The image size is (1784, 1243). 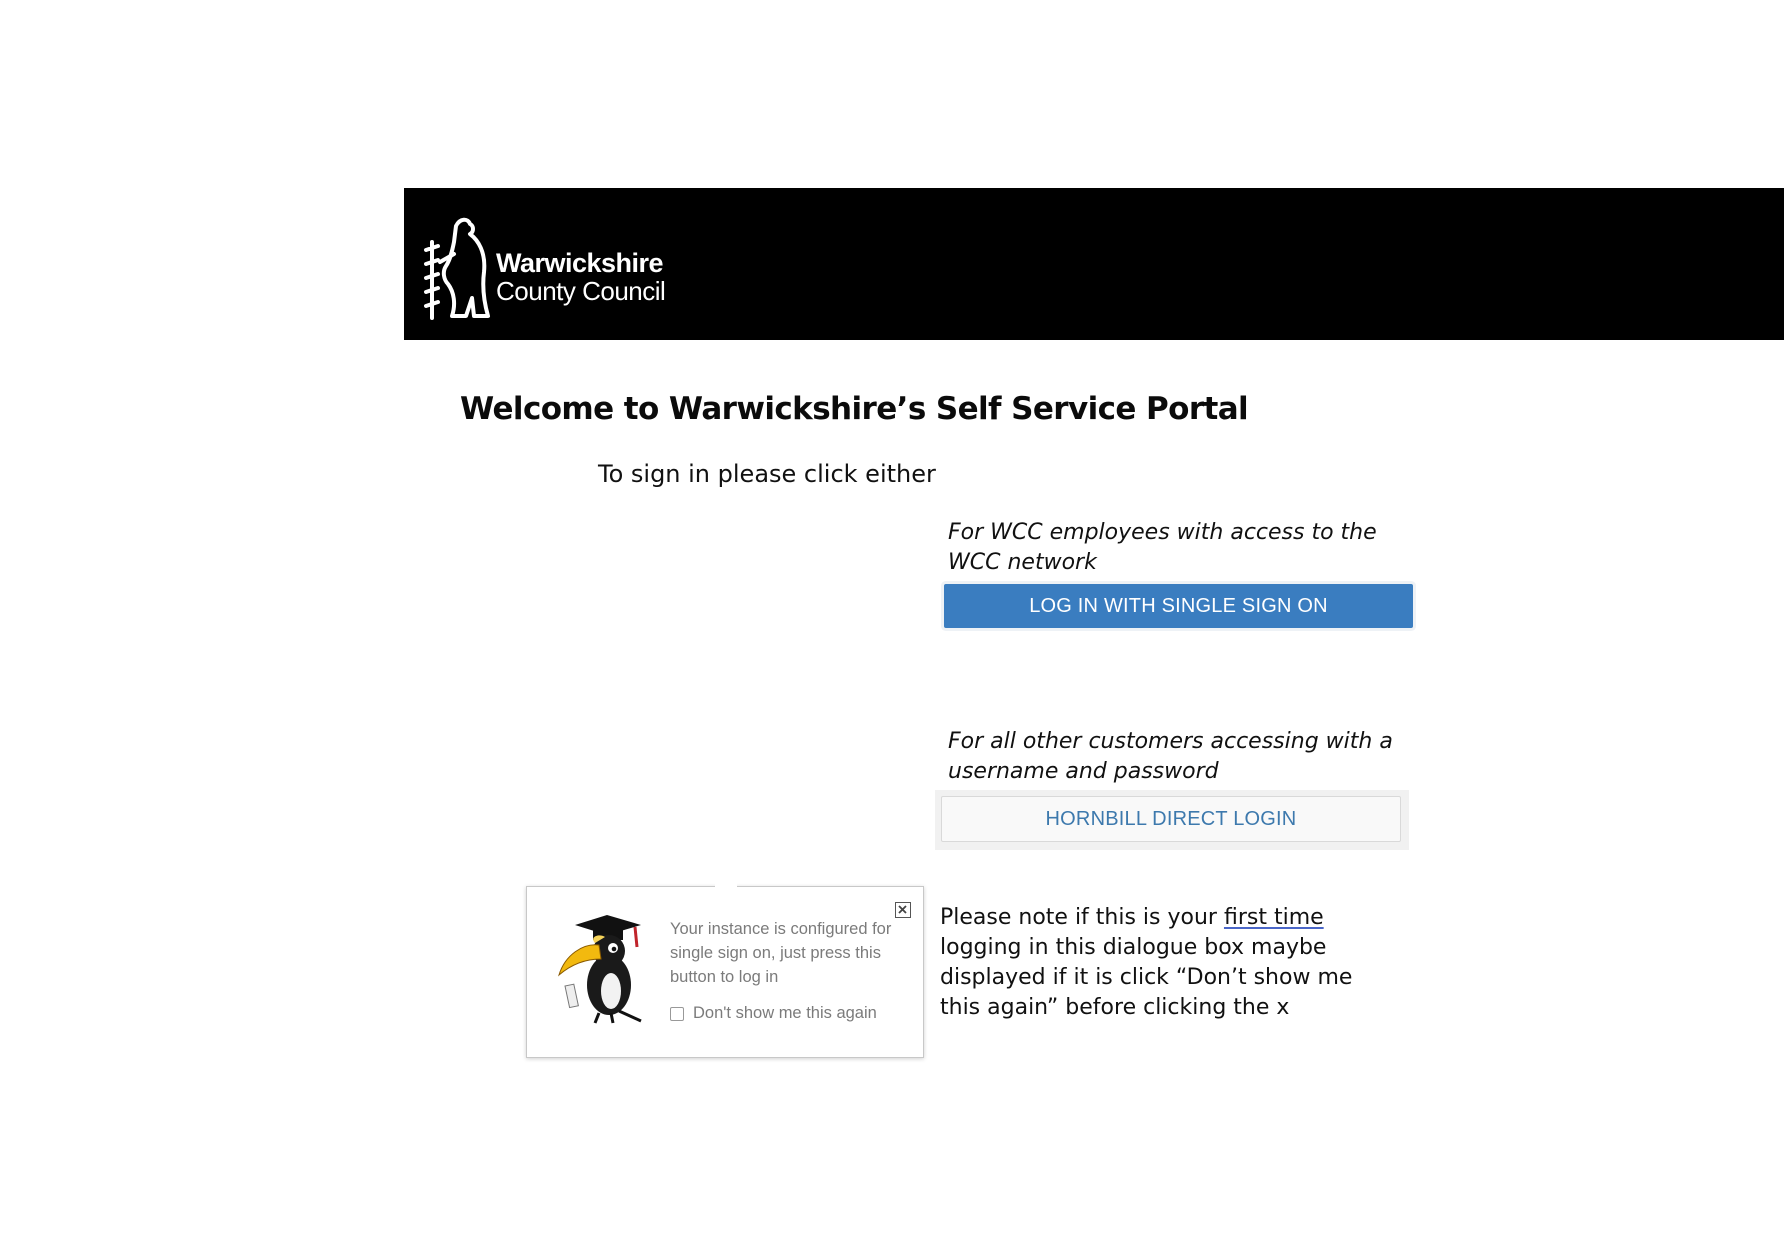 I want to click on council-logo: Warwickshire County Council, so click(x=544, y=264).